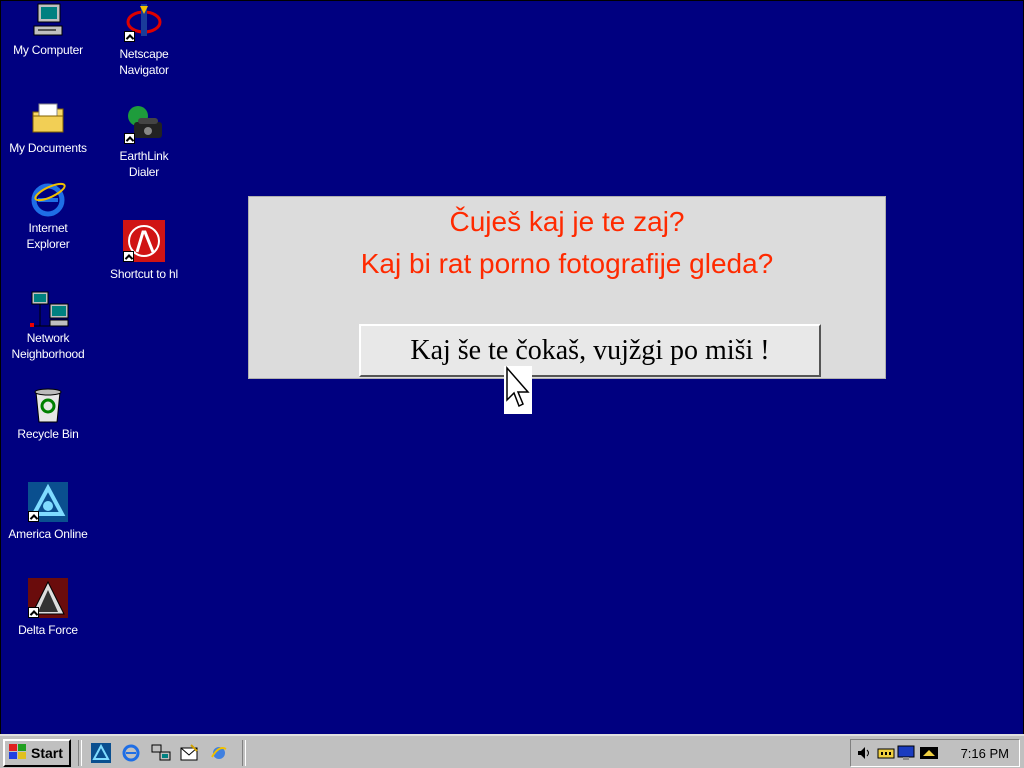  Describe the element at coordinates (518, 390) in the screenshot. I see `mouse-pointer-icon` at that location.